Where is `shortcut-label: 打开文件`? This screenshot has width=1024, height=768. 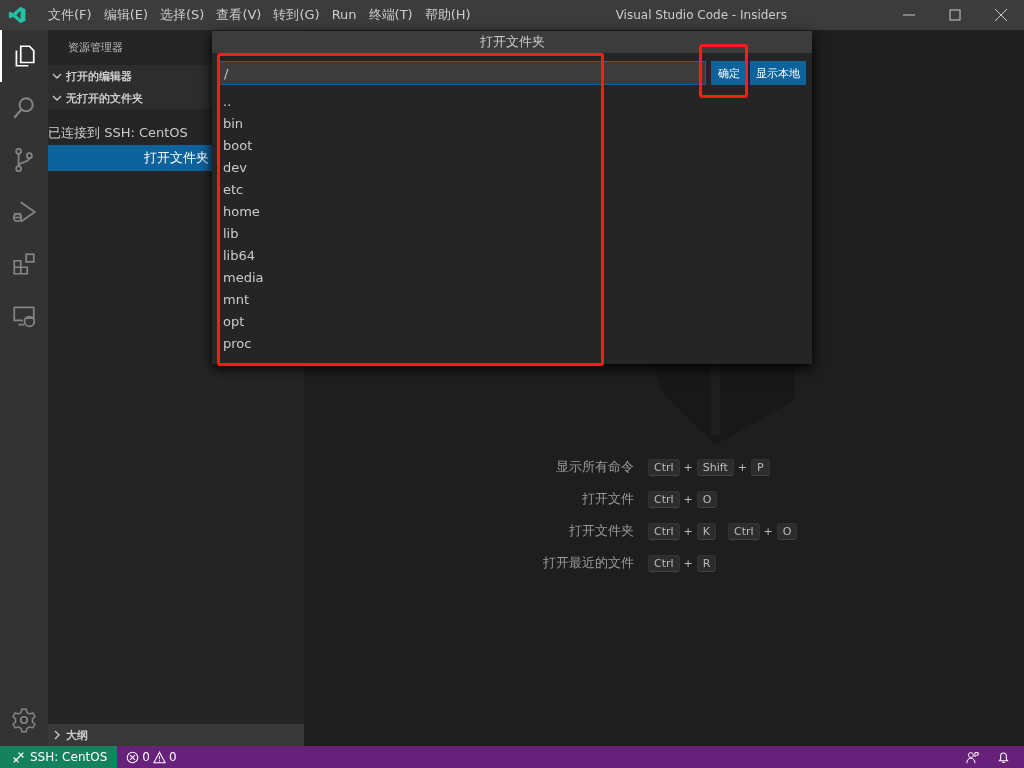 shortcut-label: 打开文件 is located at coordinates (607, 499).